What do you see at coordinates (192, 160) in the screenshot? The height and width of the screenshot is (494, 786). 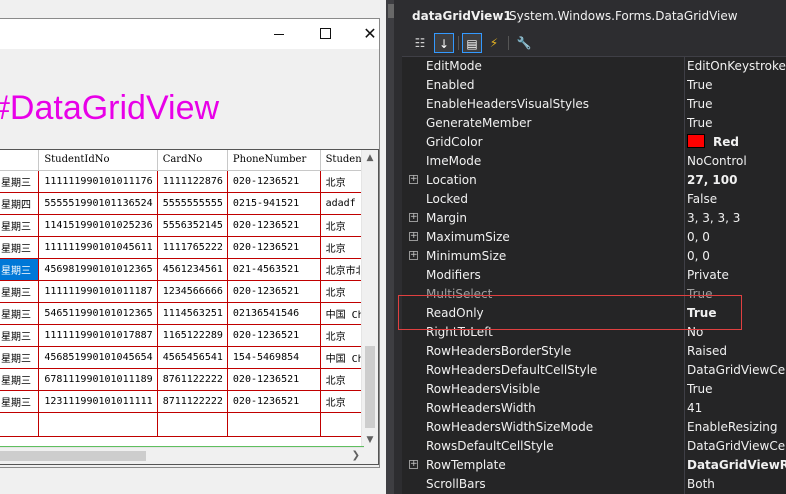 I see `grid-column-header: CardNo` at bounding box center [192, 160].